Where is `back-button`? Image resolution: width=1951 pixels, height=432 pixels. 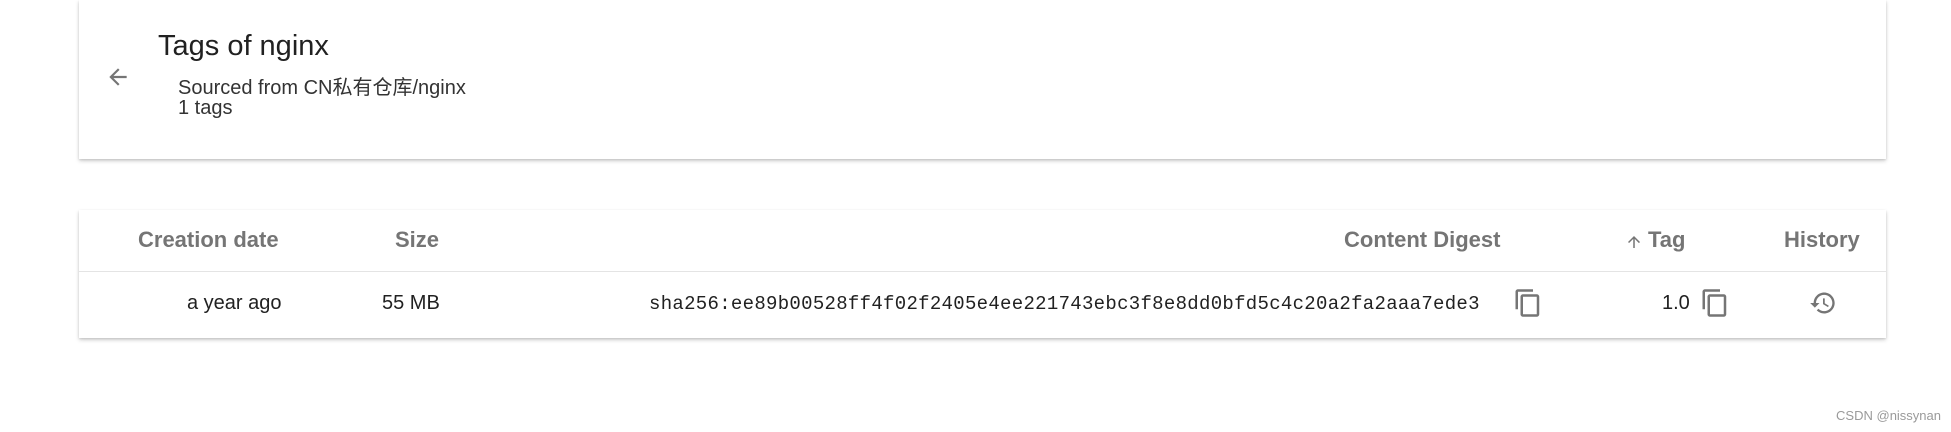
back-button is located at coordinates (118, 77).